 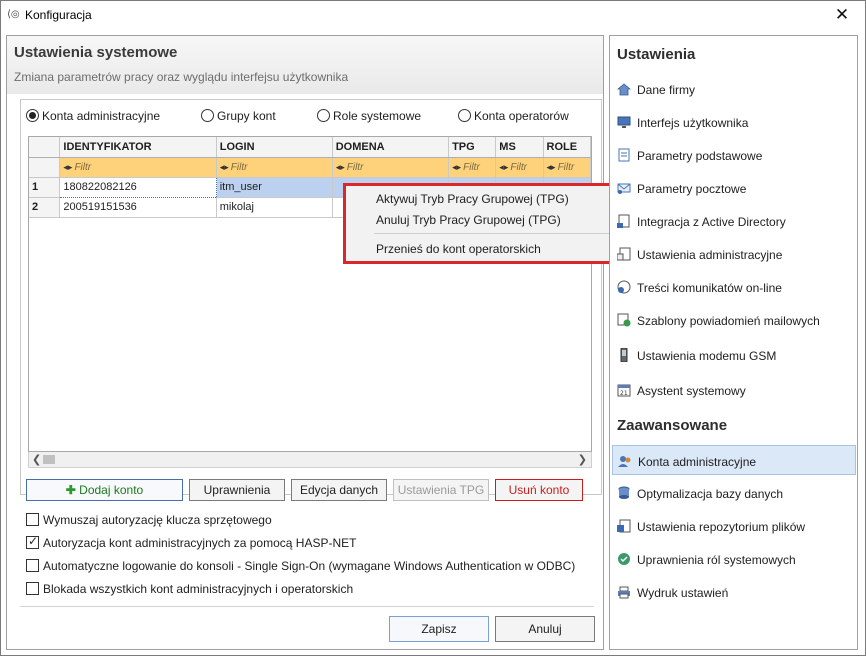 What do you see at coordinates (274, 207) in the screenshot?
I see `cell-login: mikolaj` at bounding box center [274, 207].